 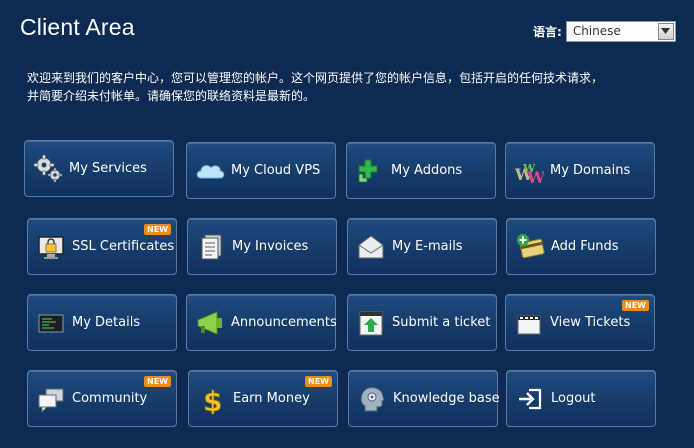 What do you see at coordinates (596, 31) in the screenshot?
I see `language-selected-value: Chinese` at bounding box center [596, 31].